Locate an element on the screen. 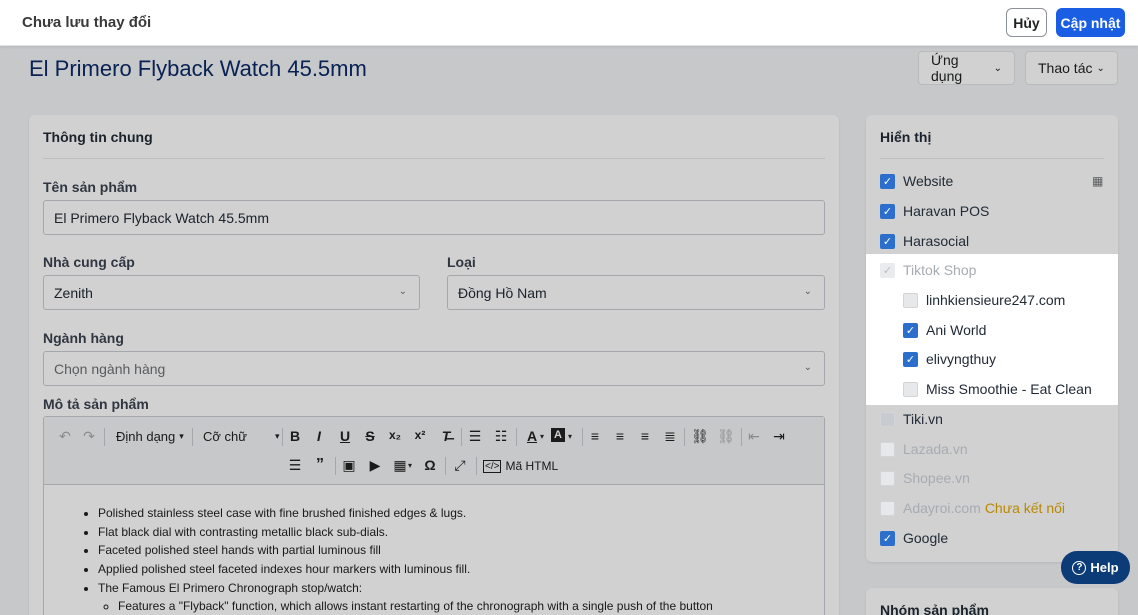  video-icon: ▶ is located at coordinates (375, 465).